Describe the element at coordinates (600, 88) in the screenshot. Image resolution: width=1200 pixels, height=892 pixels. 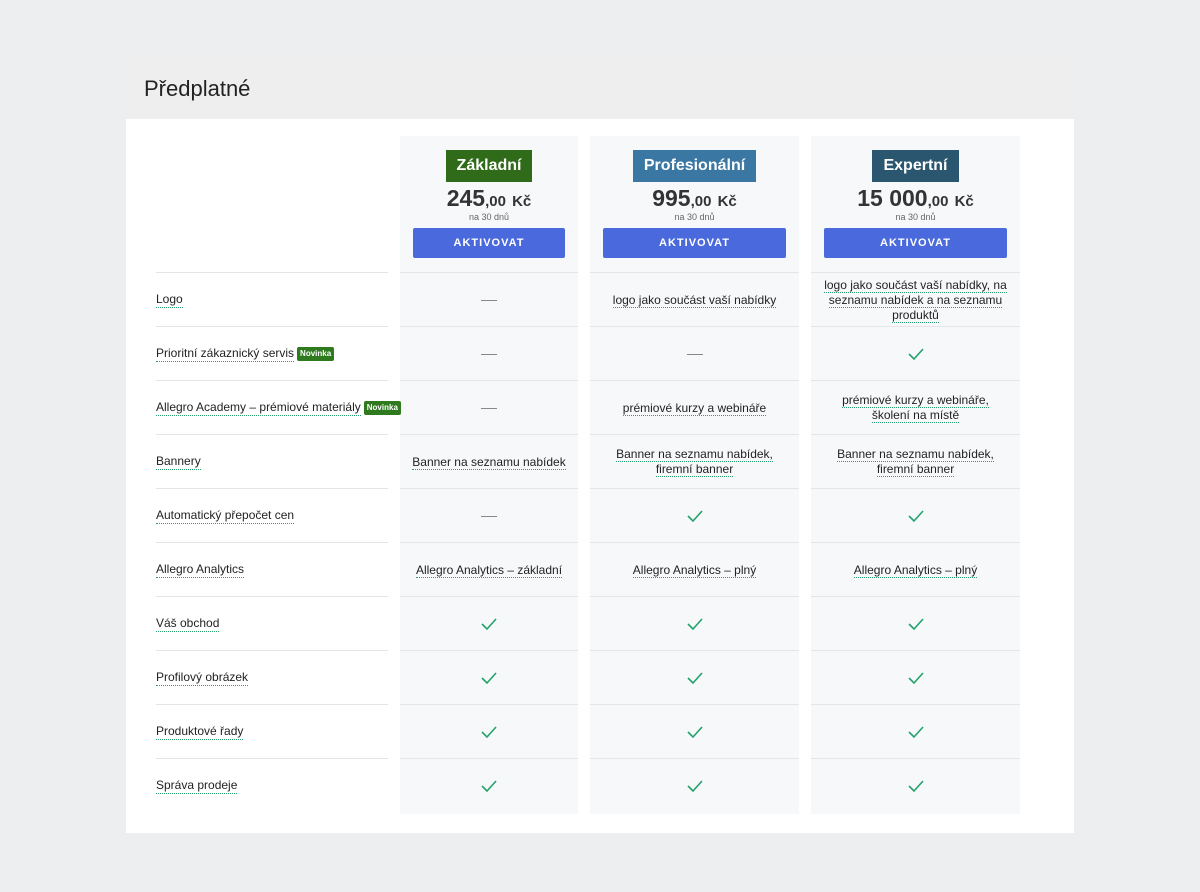
I see `card-header: Předplatné` at that location.